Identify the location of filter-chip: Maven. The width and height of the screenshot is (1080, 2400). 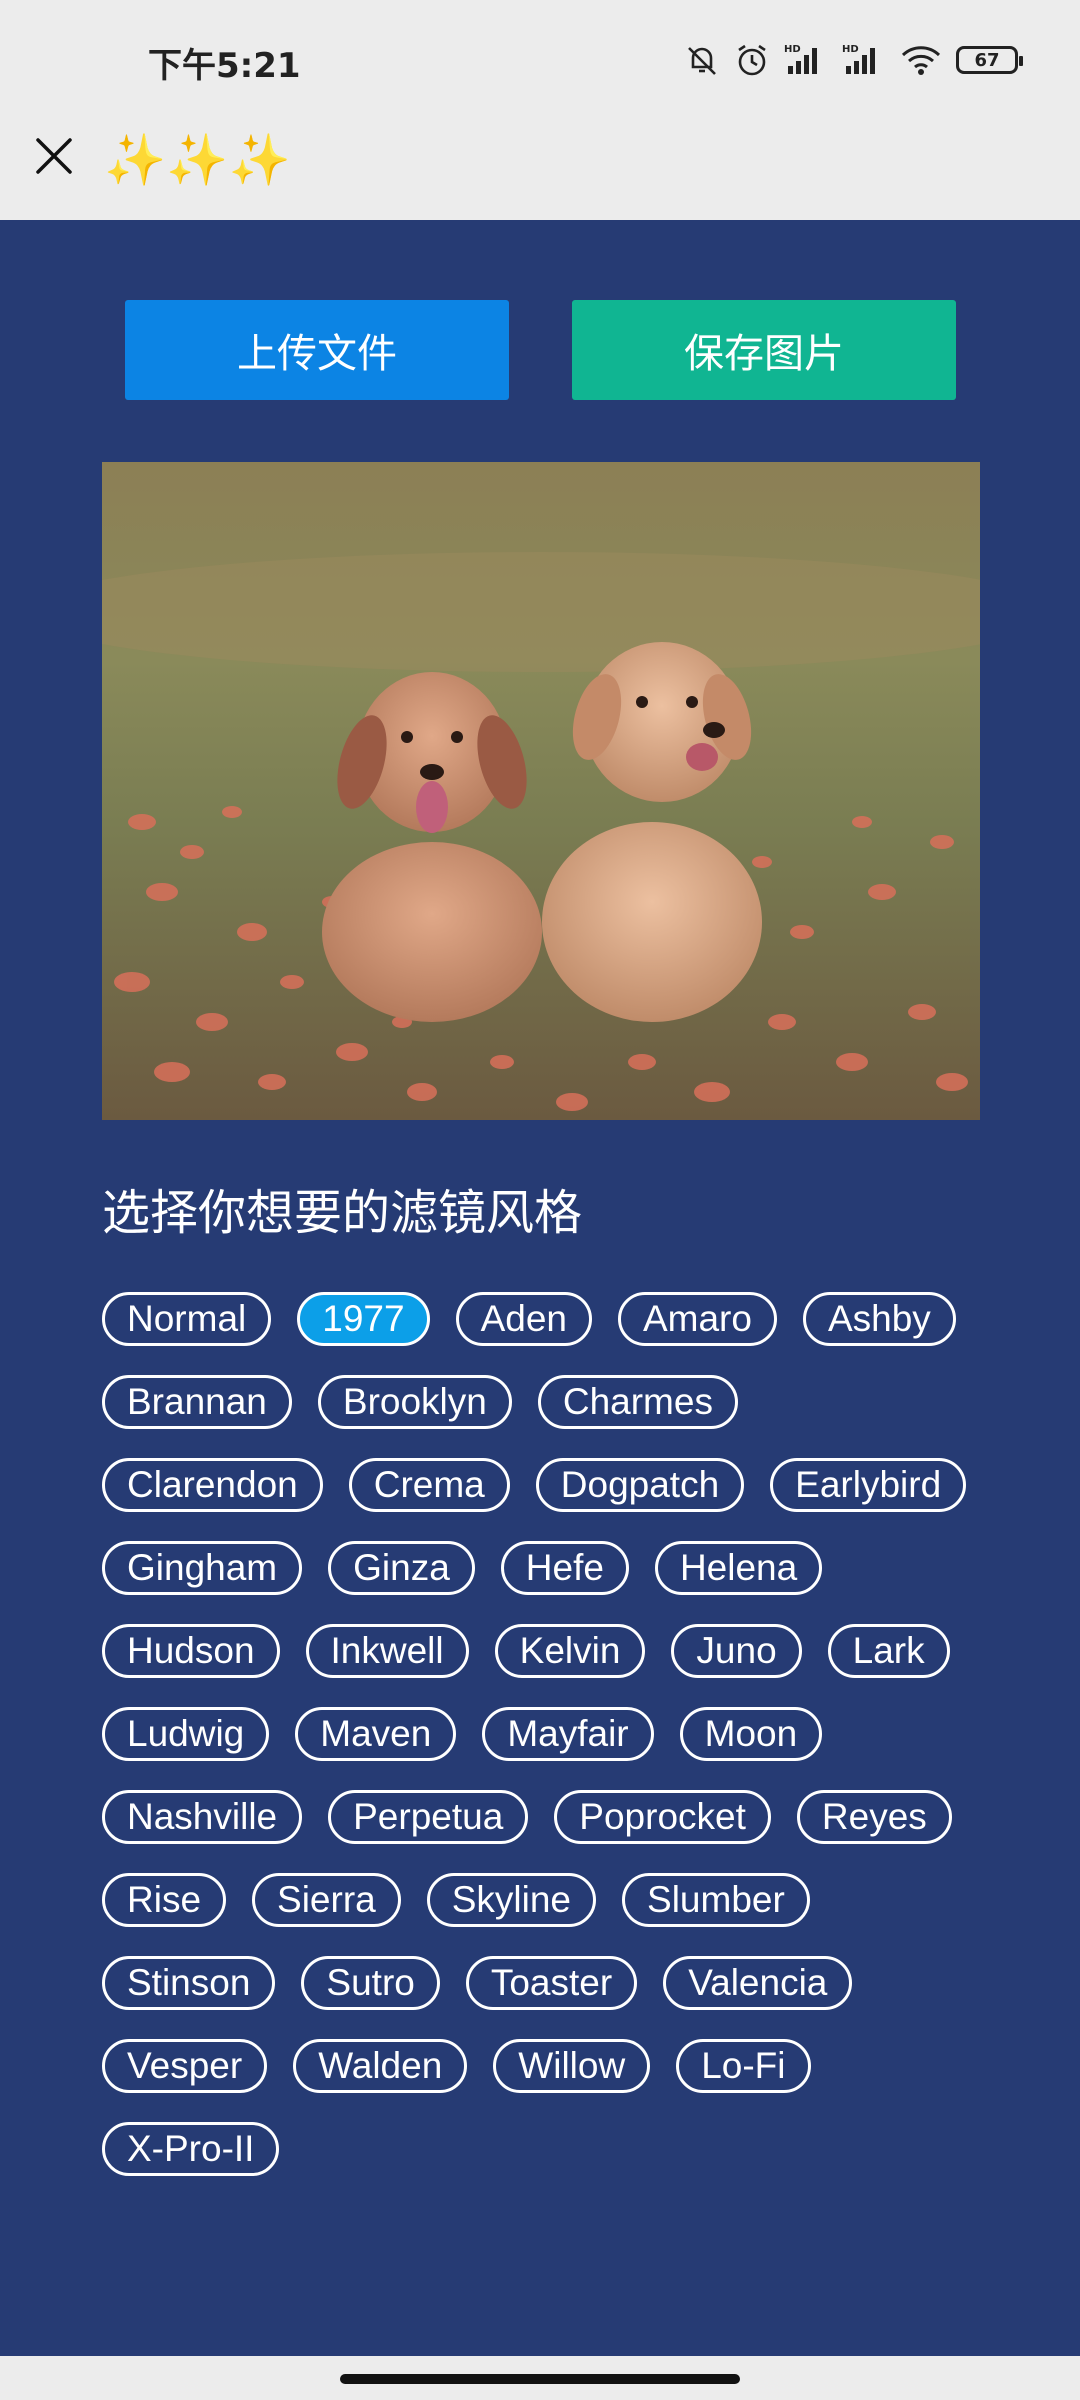
(376, 1734).